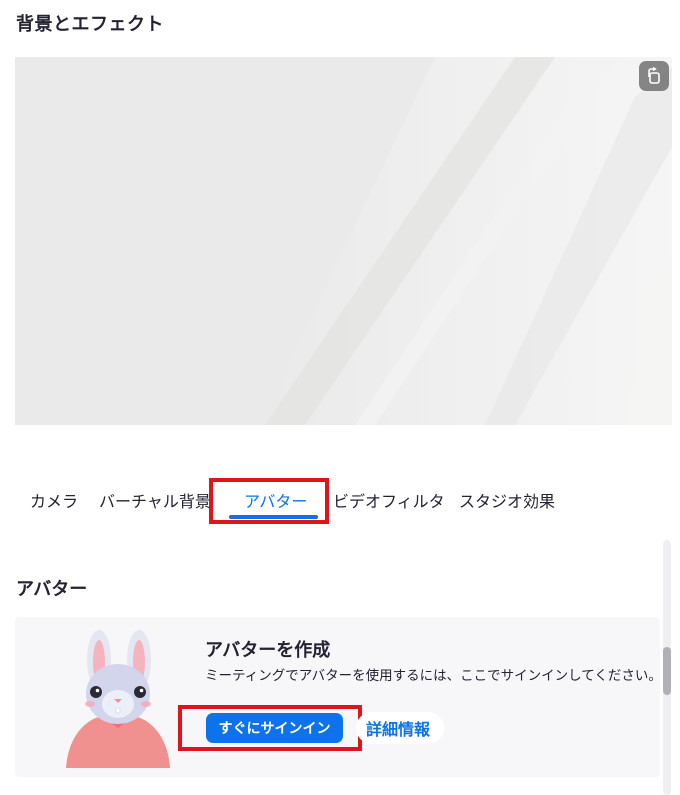 The width and height of the screenshot is (680, 795). I want to click on tab-camera: カメラ, so click(54, 500).